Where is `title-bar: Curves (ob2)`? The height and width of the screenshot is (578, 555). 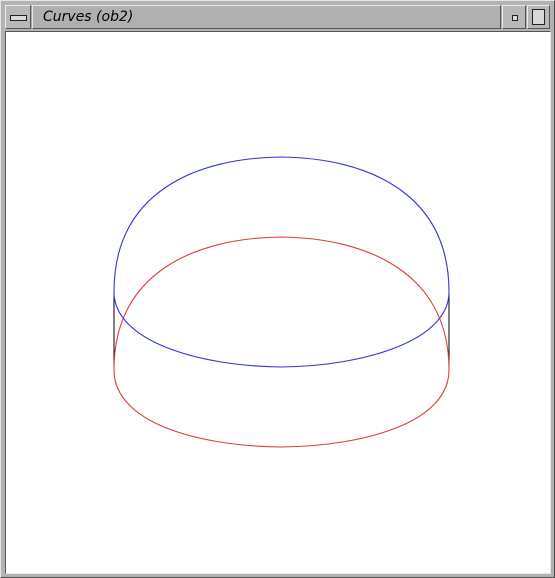 title-bar: Curves (ob2) is located at coordinates (277, 17).